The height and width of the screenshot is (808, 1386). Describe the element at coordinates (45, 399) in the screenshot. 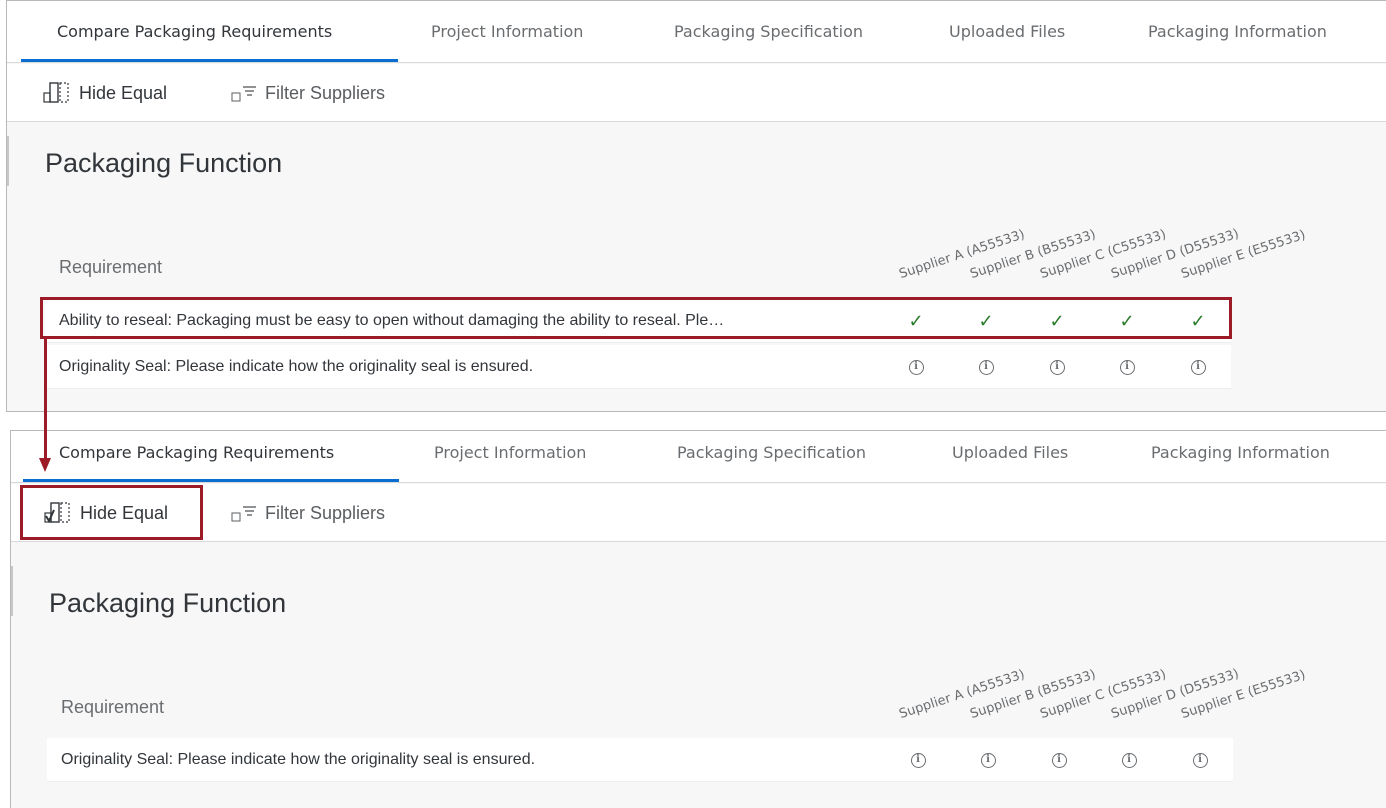

I see `annotation-arrow-line` at that location.